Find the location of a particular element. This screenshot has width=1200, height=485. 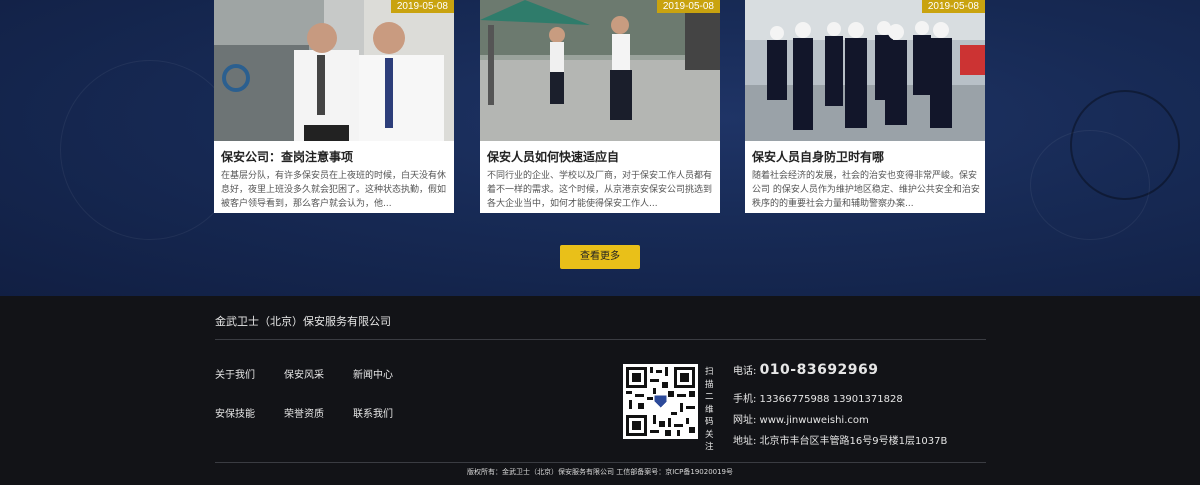

news-title: 保安人员自身防卫时有哪 is located at coordinates (818, 156).